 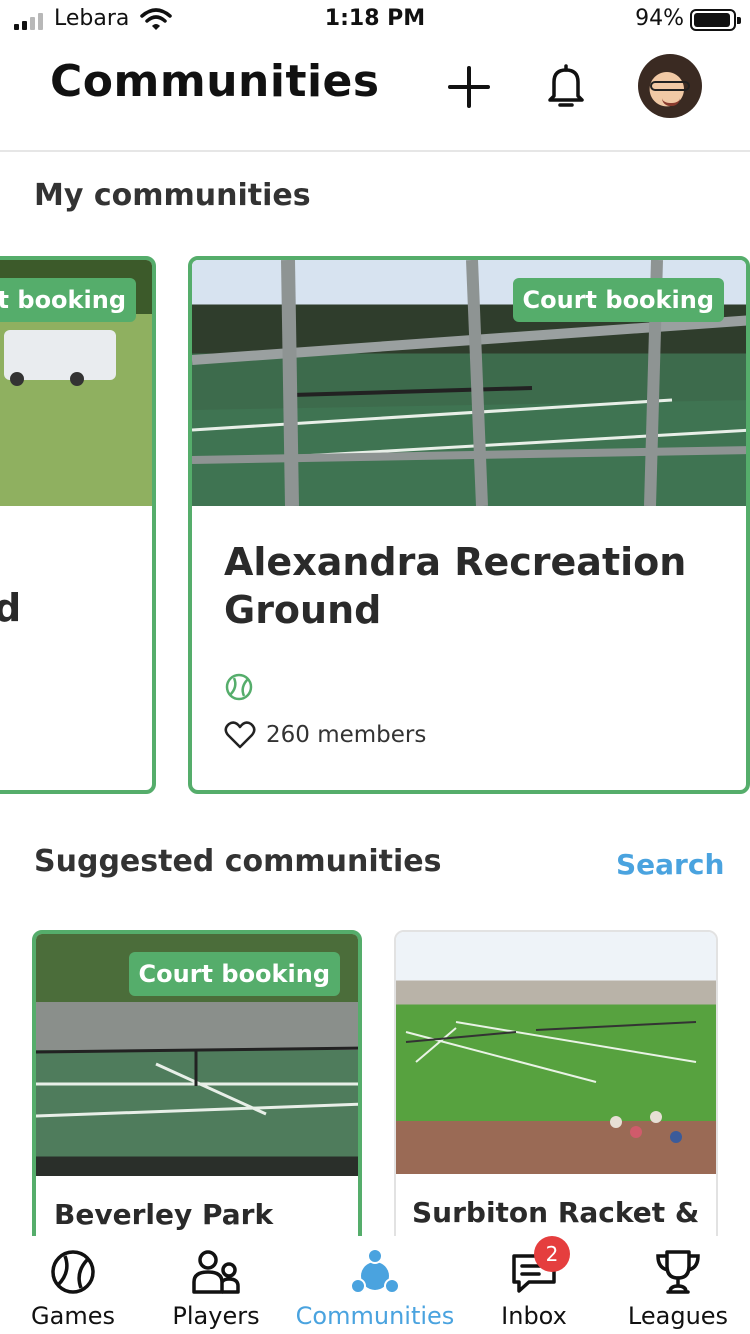 I want to click on members-count: 260 members, so click(x=325, y=735).